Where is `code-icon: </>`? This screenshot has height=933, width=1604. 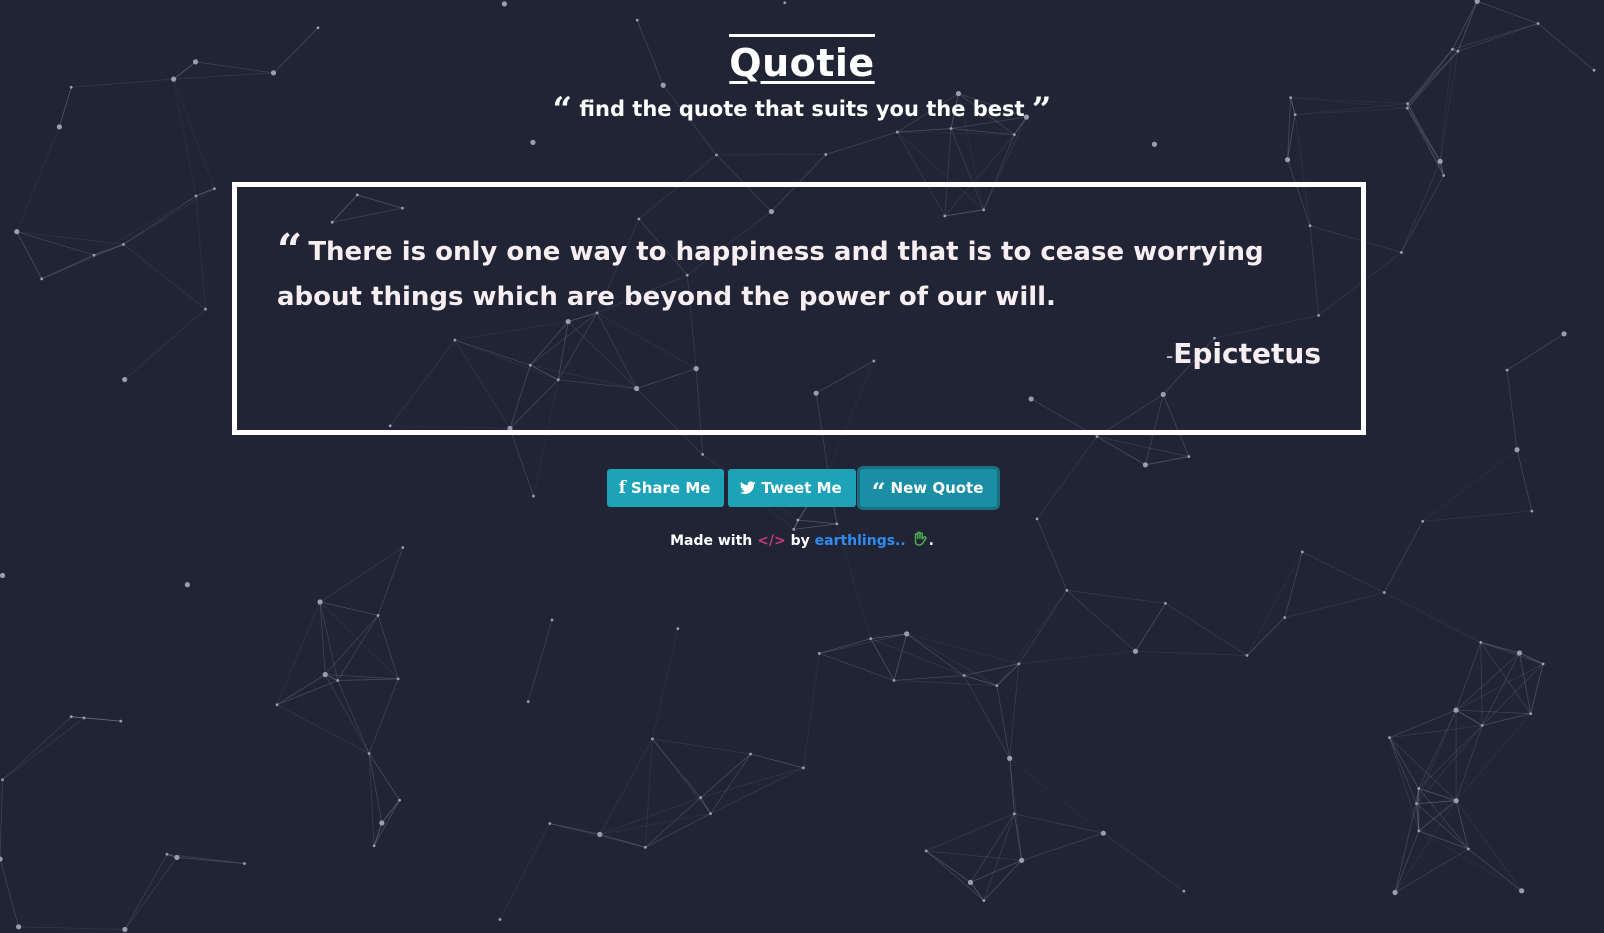
code-icon: </> is located at coordinates (771, 541).